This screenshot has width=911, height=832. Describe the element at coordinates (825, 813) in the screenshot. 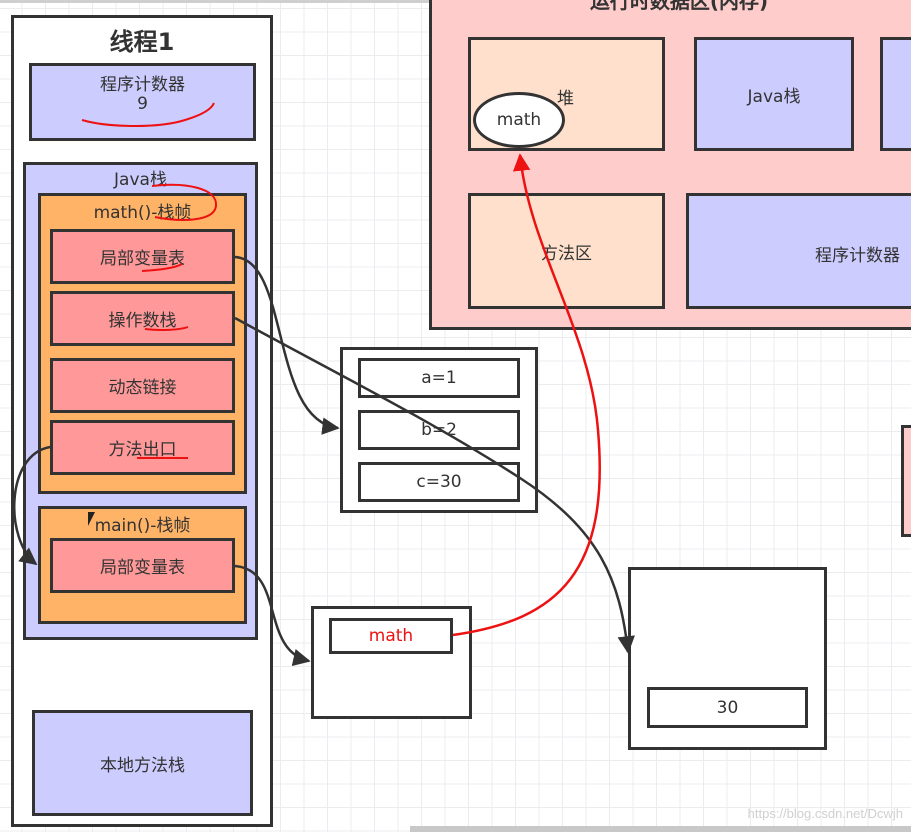

I see `watermark: https://blog.csdn.net/Dcwjh` at that location.